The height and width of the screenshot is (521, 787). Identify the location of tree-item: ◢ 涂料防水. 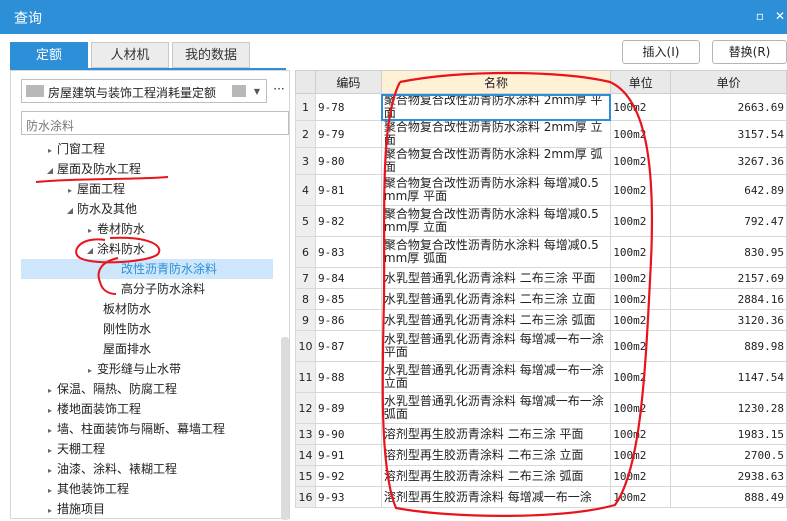
(114, 249).